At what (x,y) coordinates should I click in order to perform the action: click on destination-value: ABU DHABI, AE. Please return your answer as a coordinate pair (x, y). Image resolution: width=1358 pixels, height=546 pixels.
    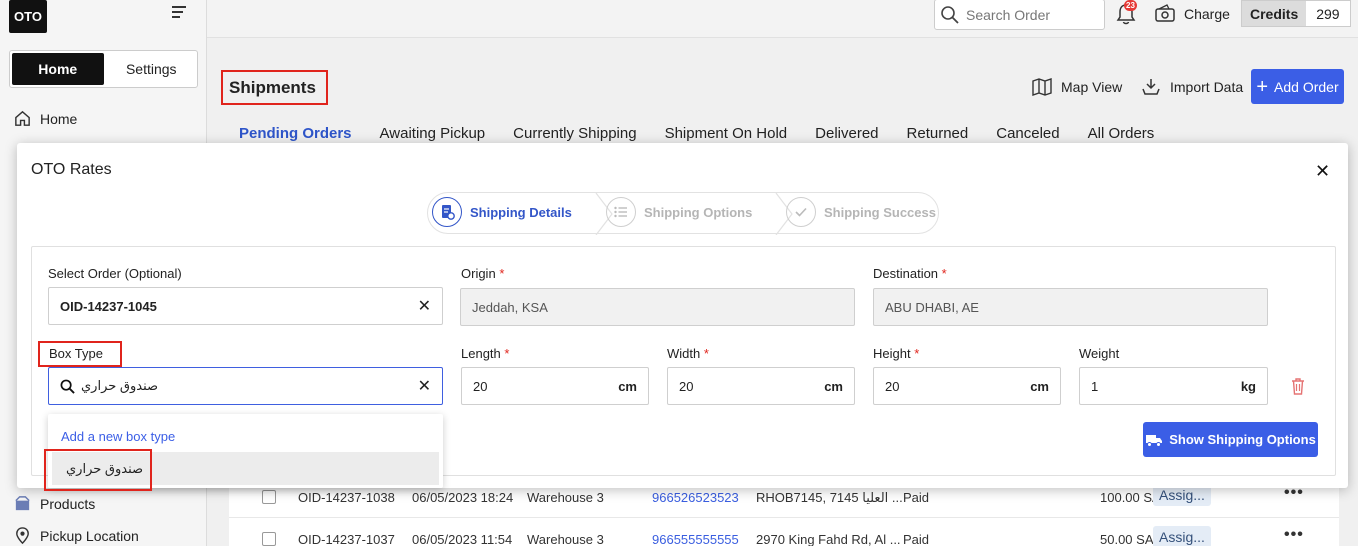
    Looking at the image, I should click on (932, 307).